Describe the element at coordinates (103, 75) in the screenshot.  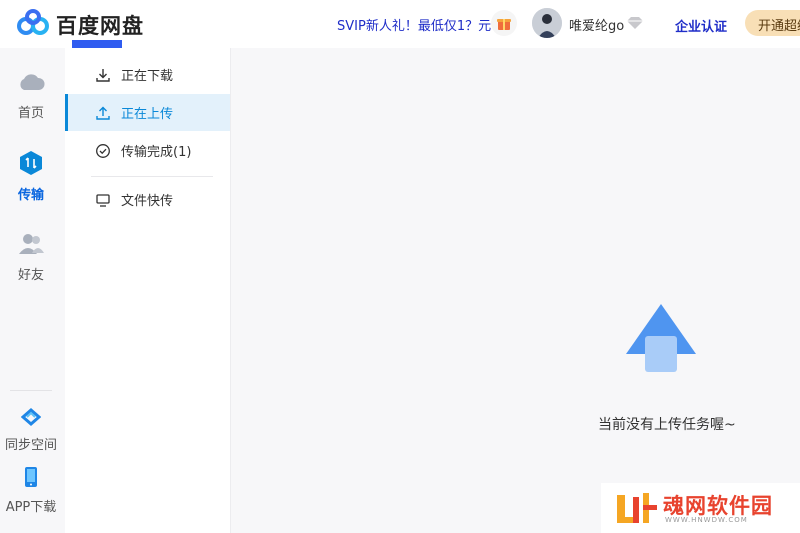
I see `download-icon` at that location.